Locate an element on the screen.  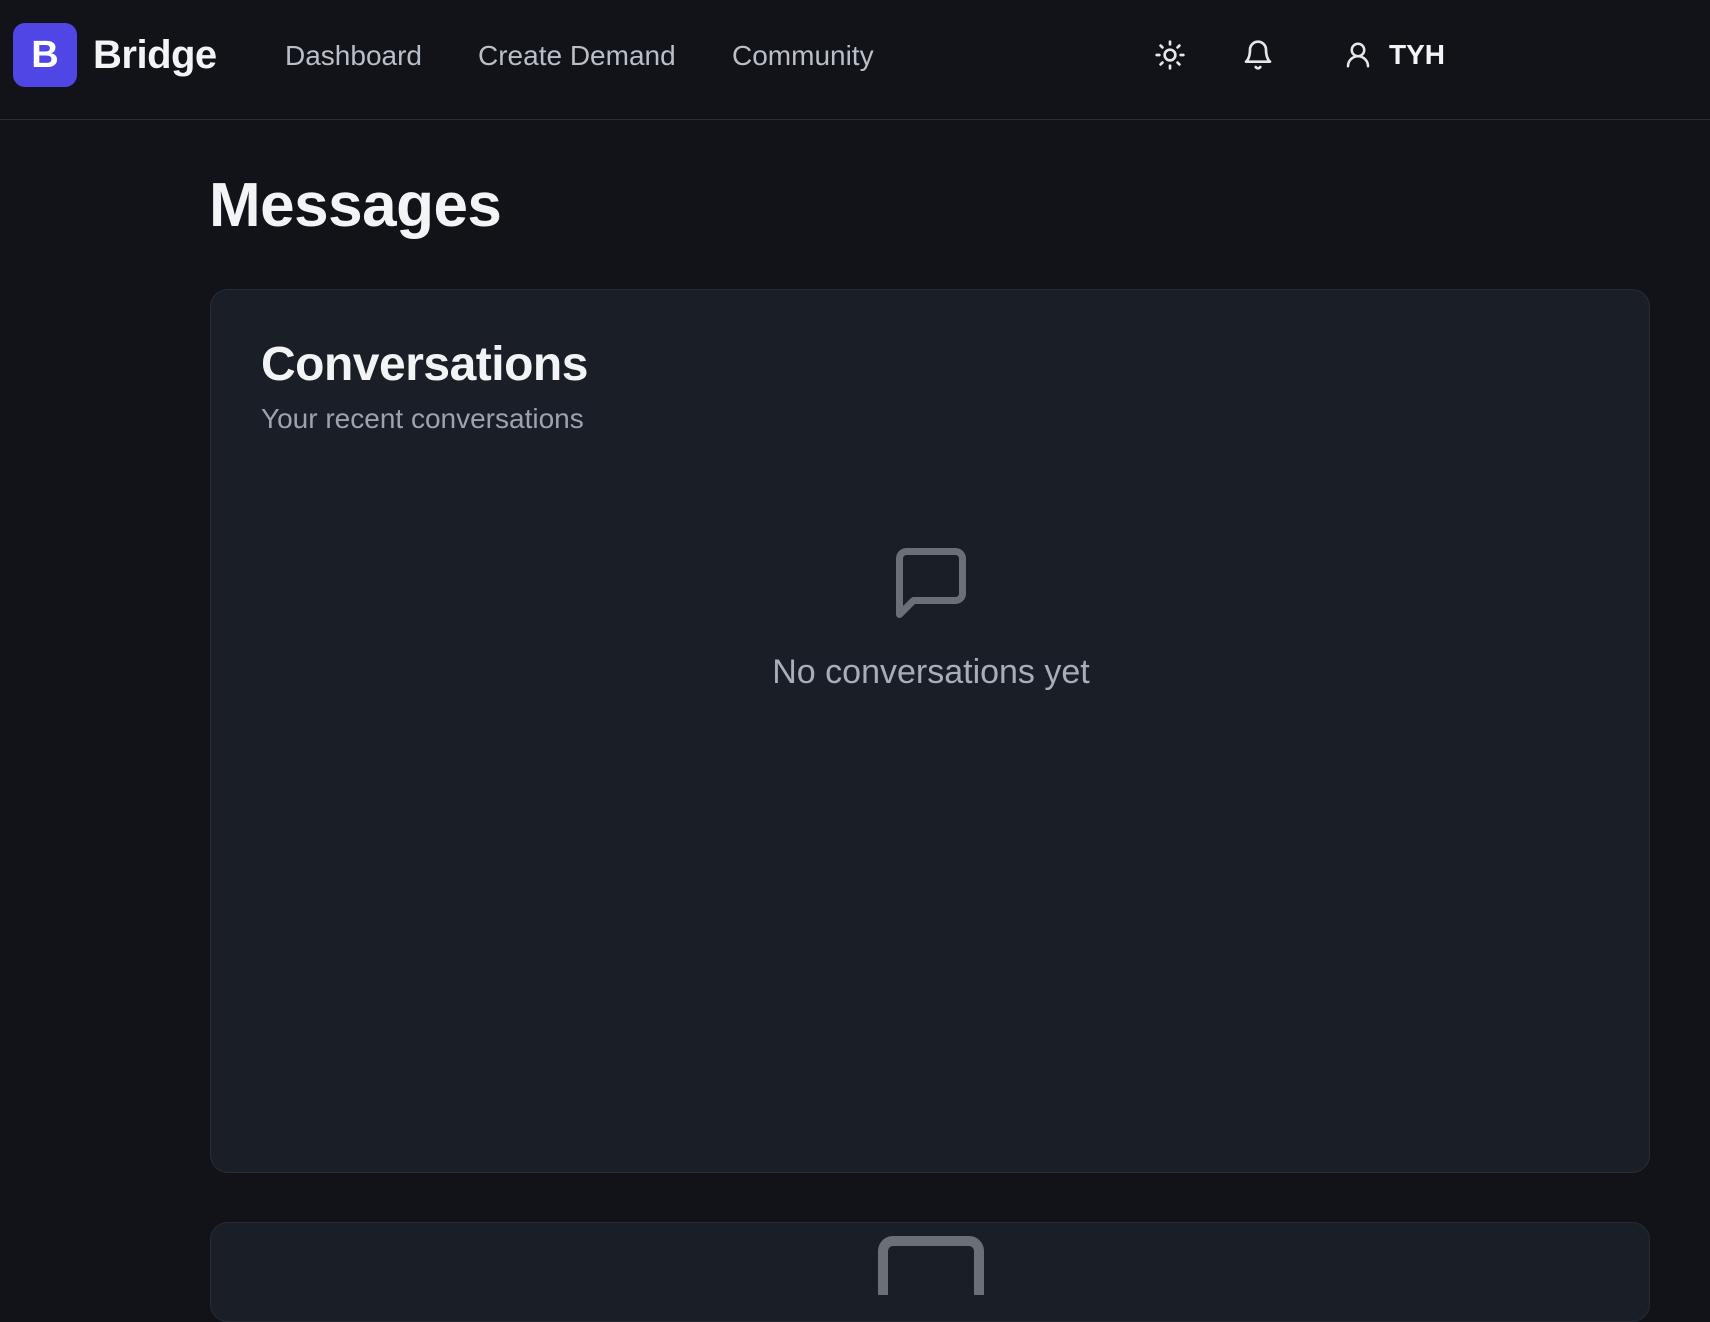
empty-state-text: No conversations yet is located at coordinates (931, 672).